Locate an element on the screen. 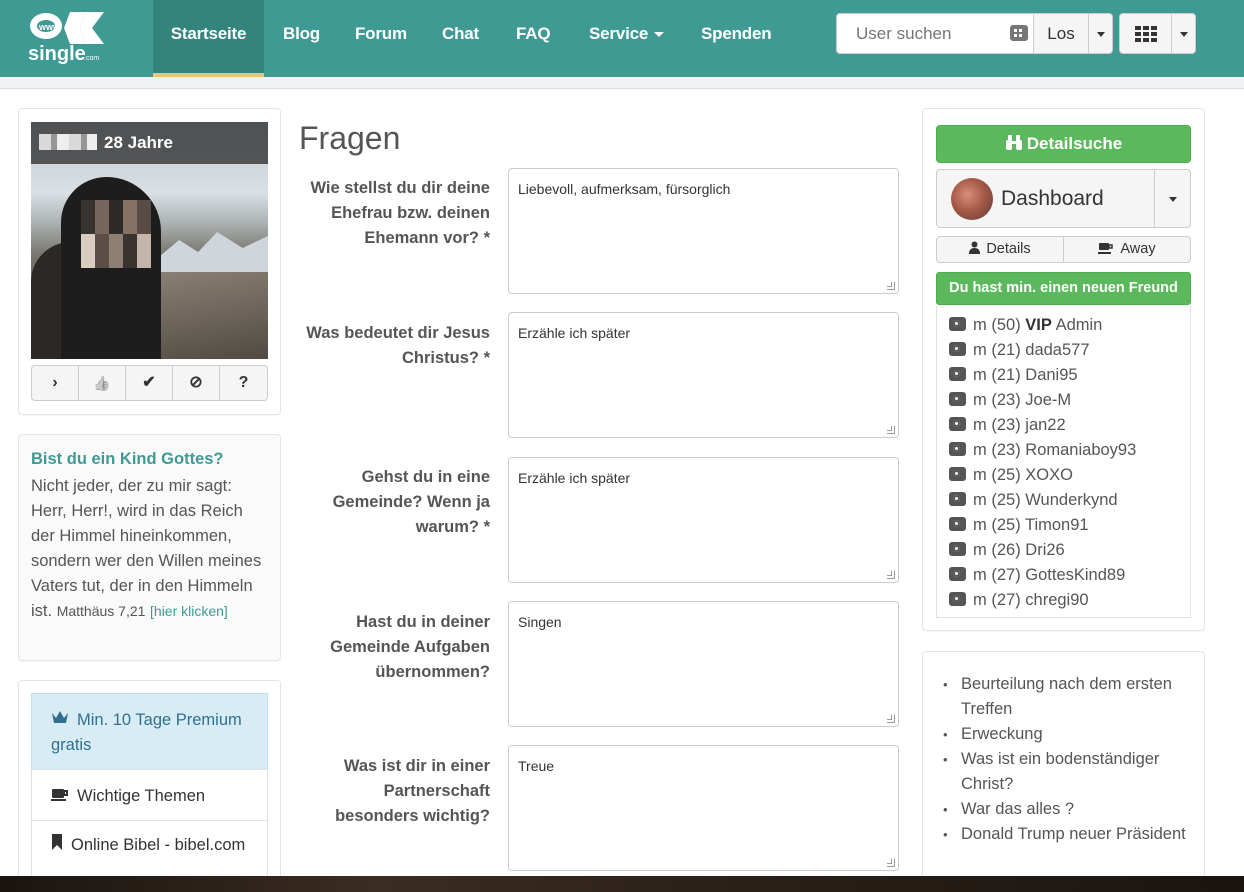  away-button: Away is located at coordinates (1127, 249).